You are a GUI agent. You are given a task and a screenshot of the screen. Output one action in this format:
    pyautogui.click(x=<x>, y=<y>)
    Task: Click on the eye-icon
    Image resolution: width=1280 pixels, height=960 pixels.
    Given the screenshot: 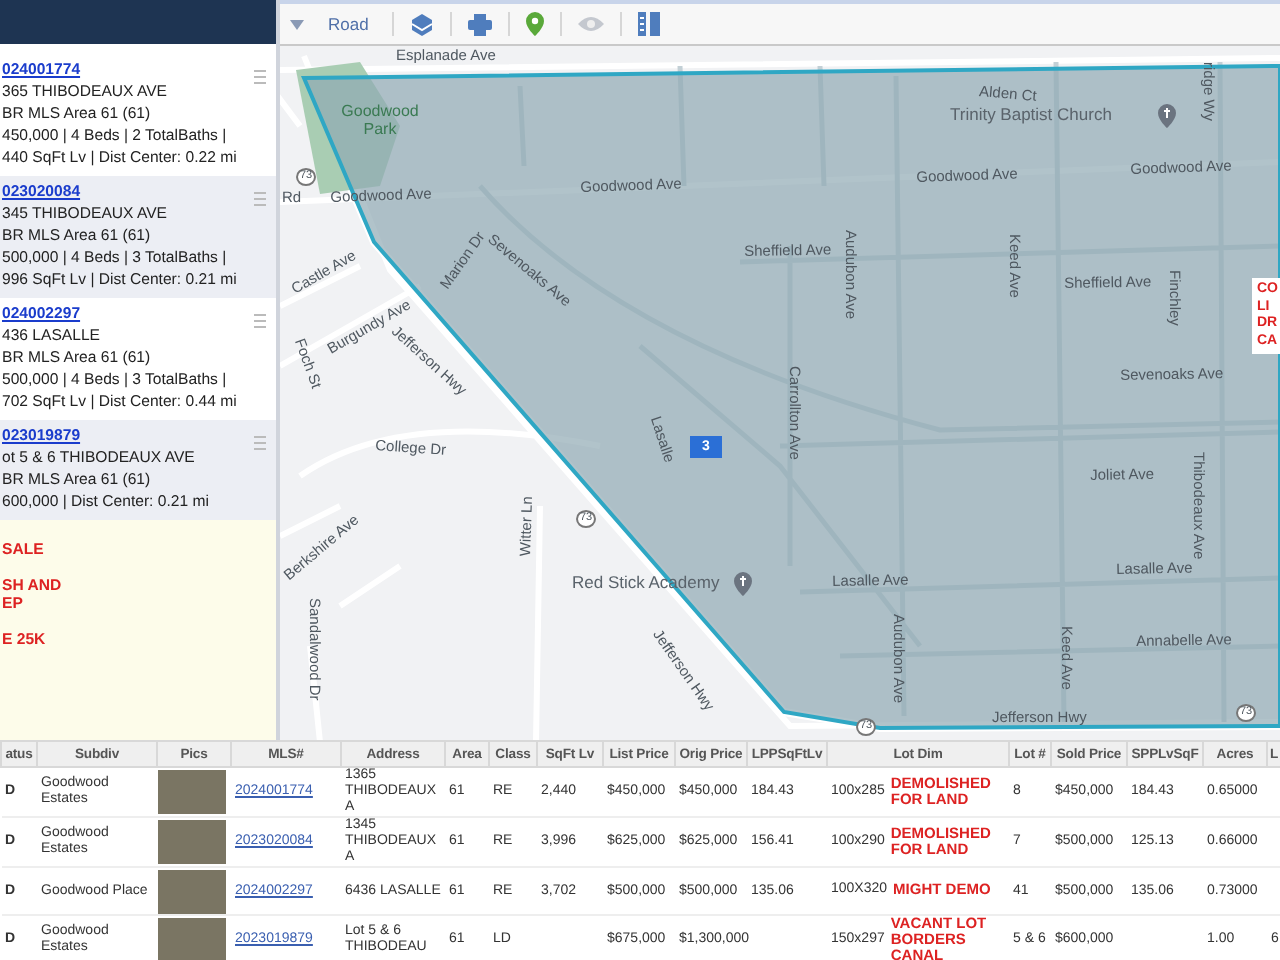 What is the action you would take?
    pyautogui.click(x=591, y=24)
    